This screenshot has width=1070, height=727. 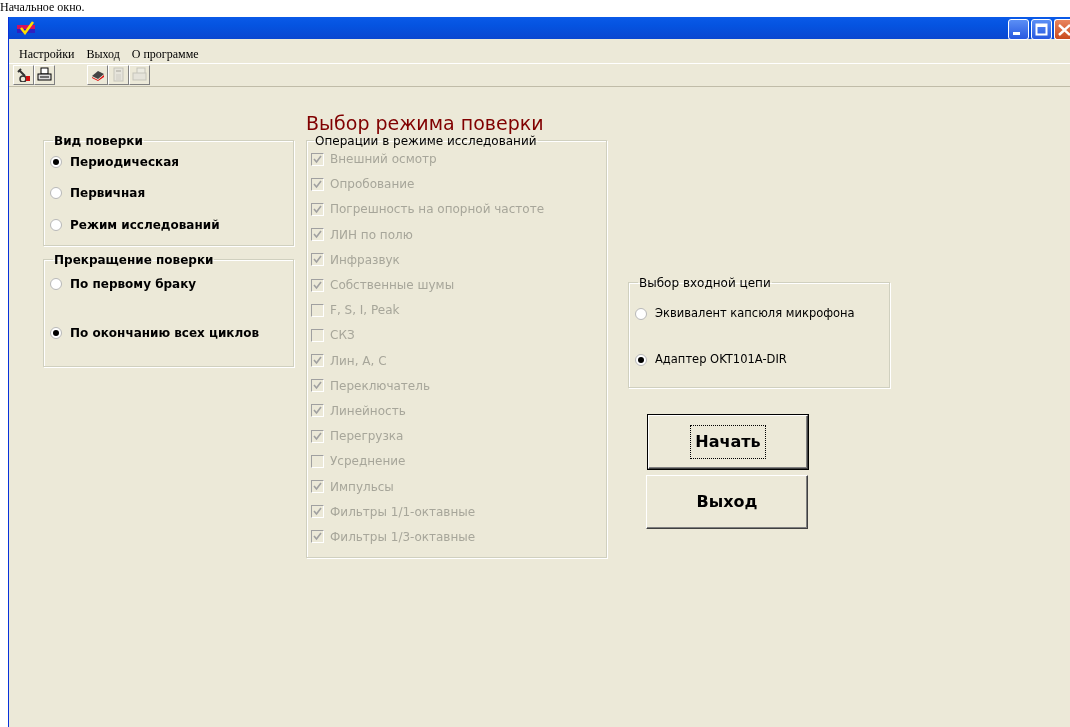 I want to click on radio-label: По первому браку, so click(x=133, y=284).